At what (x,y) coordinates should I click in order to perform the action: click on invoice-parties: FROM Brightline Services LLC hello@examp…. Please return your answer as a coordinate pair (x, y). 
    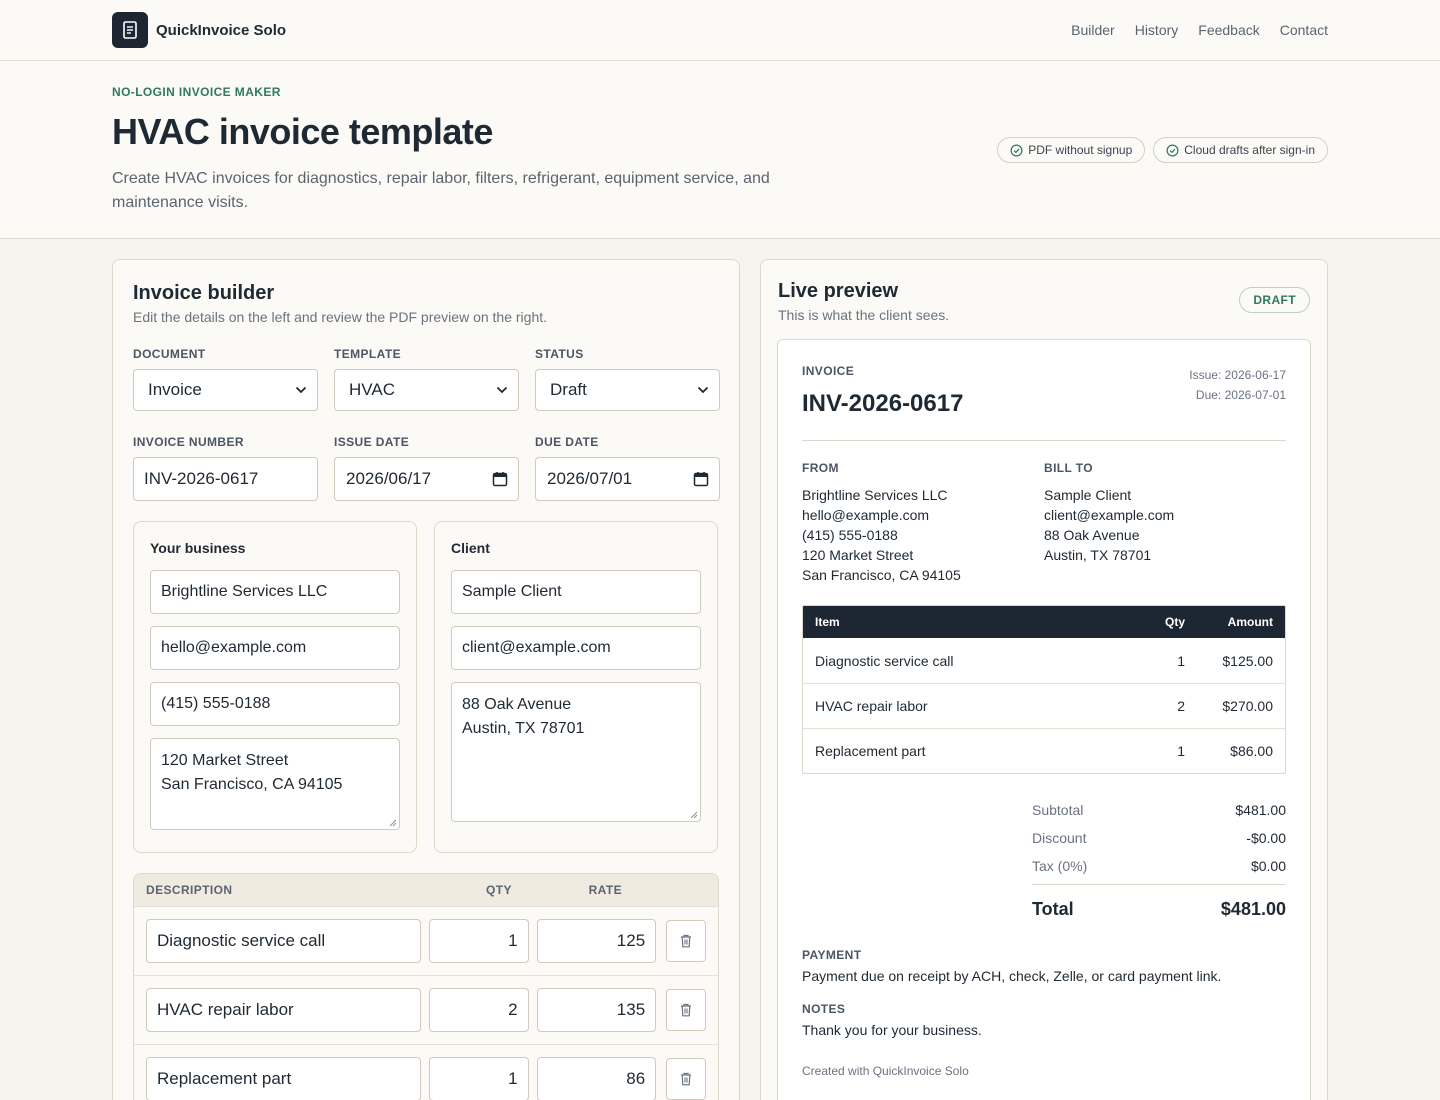
    Looking at the image, I should click on (1044, 523).